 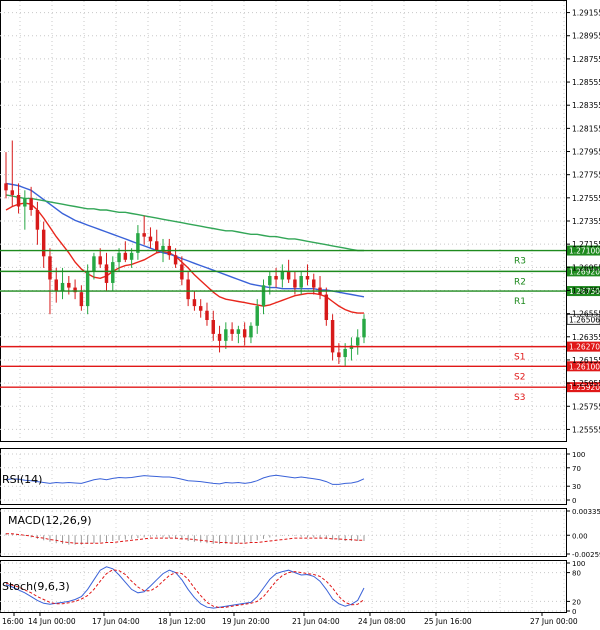 I want to click on rsi-title: RSI(14), so click(x=22, y=479).